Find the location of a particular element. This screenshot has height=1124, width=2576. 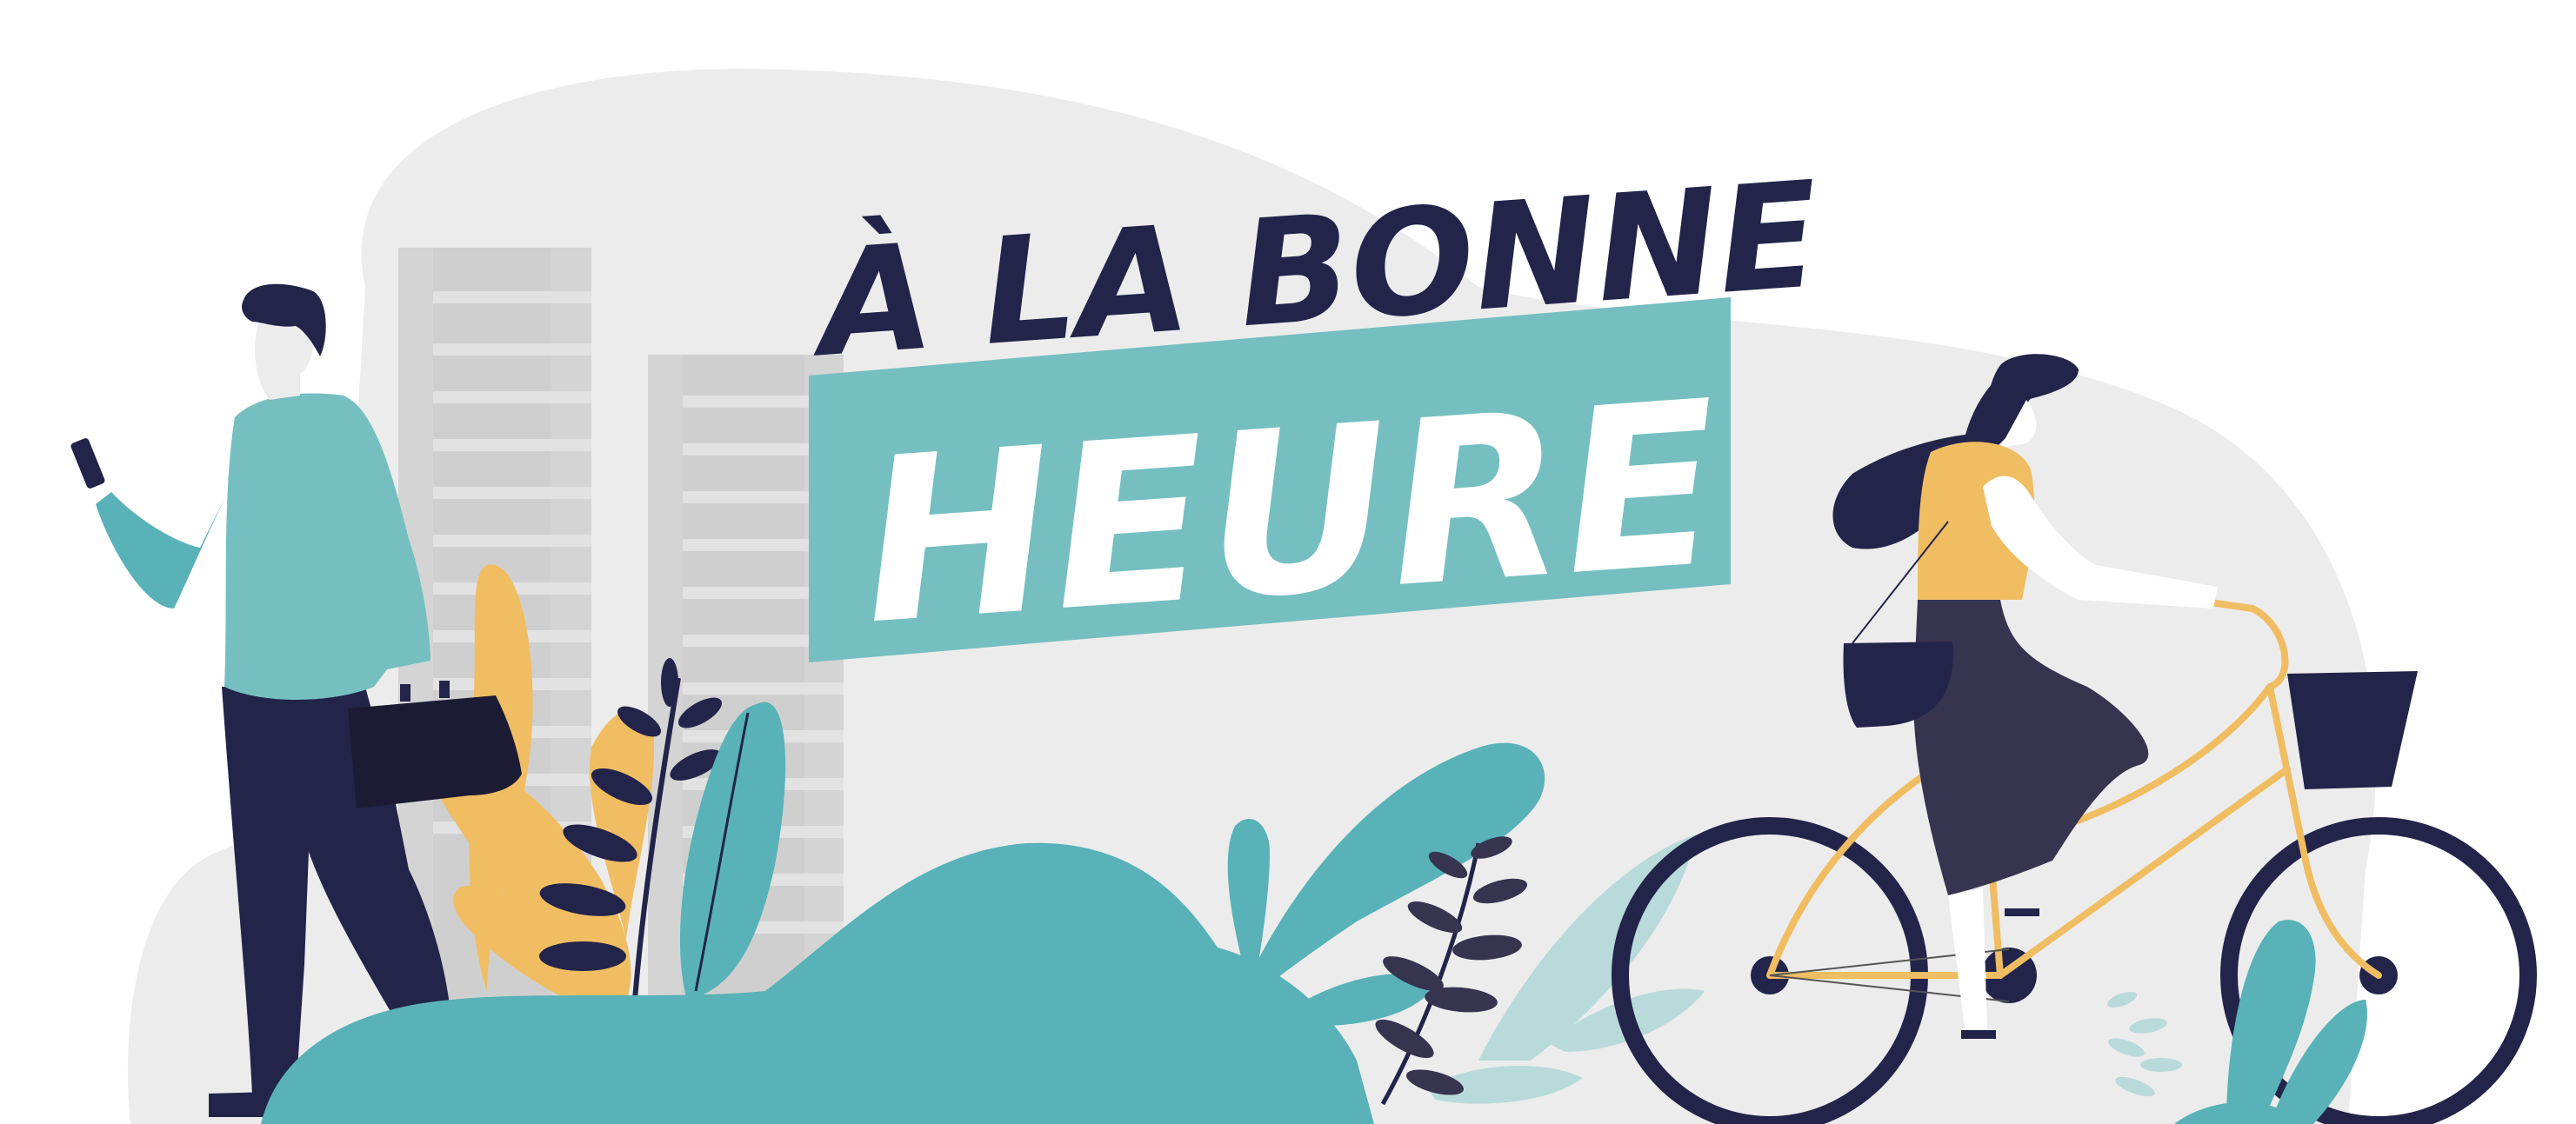

phone-icon is located at coordinates (87, 464).